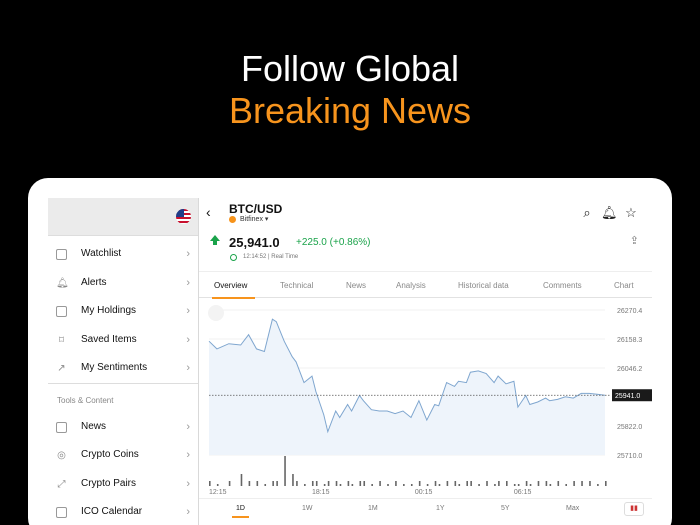  Describe the element at coordinates (61, 311) in the screenshot. I see `holdings-icon` at that location.